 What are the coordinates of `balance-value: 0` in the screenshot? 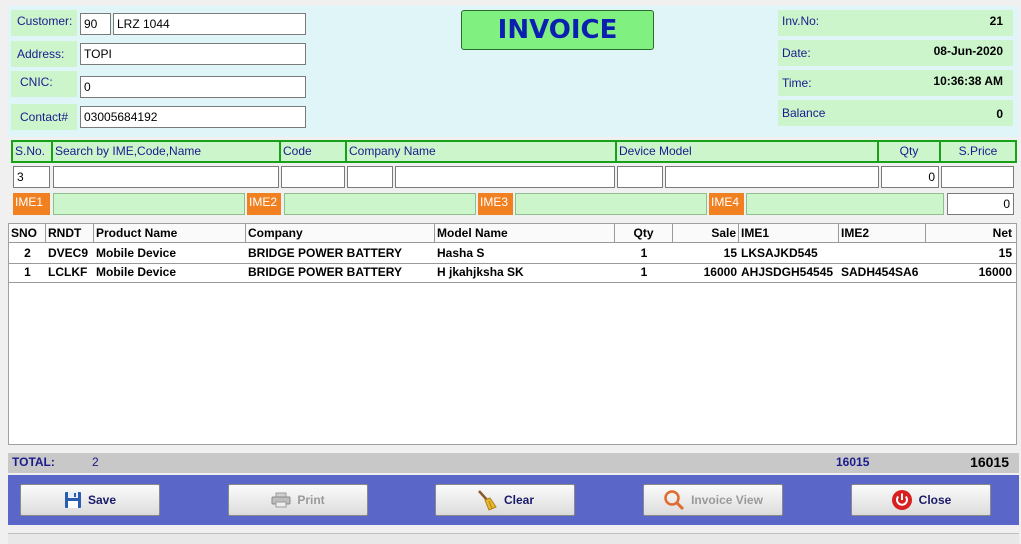 It's located at (999, 114).